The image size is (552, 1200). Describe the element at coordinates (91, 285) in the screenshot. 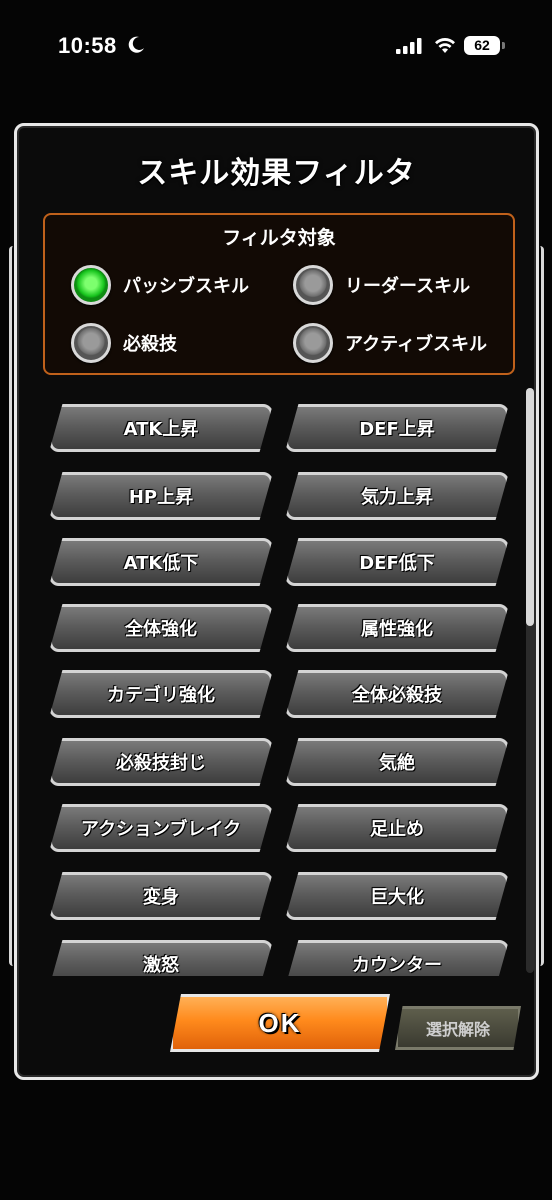

I see `radio-selected-icon` at that location.